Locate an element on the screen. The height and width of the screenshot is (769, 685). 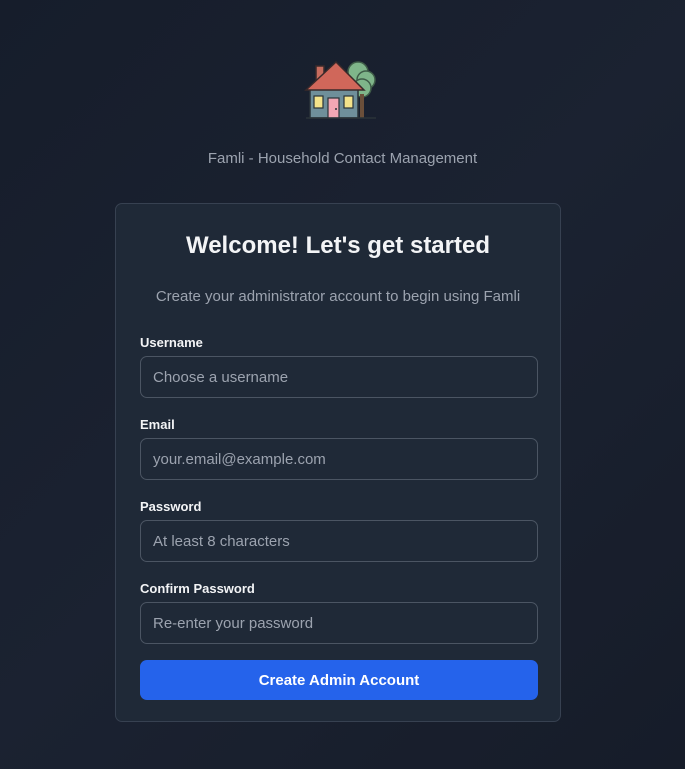
email-input is located at coordinates (339, 459).